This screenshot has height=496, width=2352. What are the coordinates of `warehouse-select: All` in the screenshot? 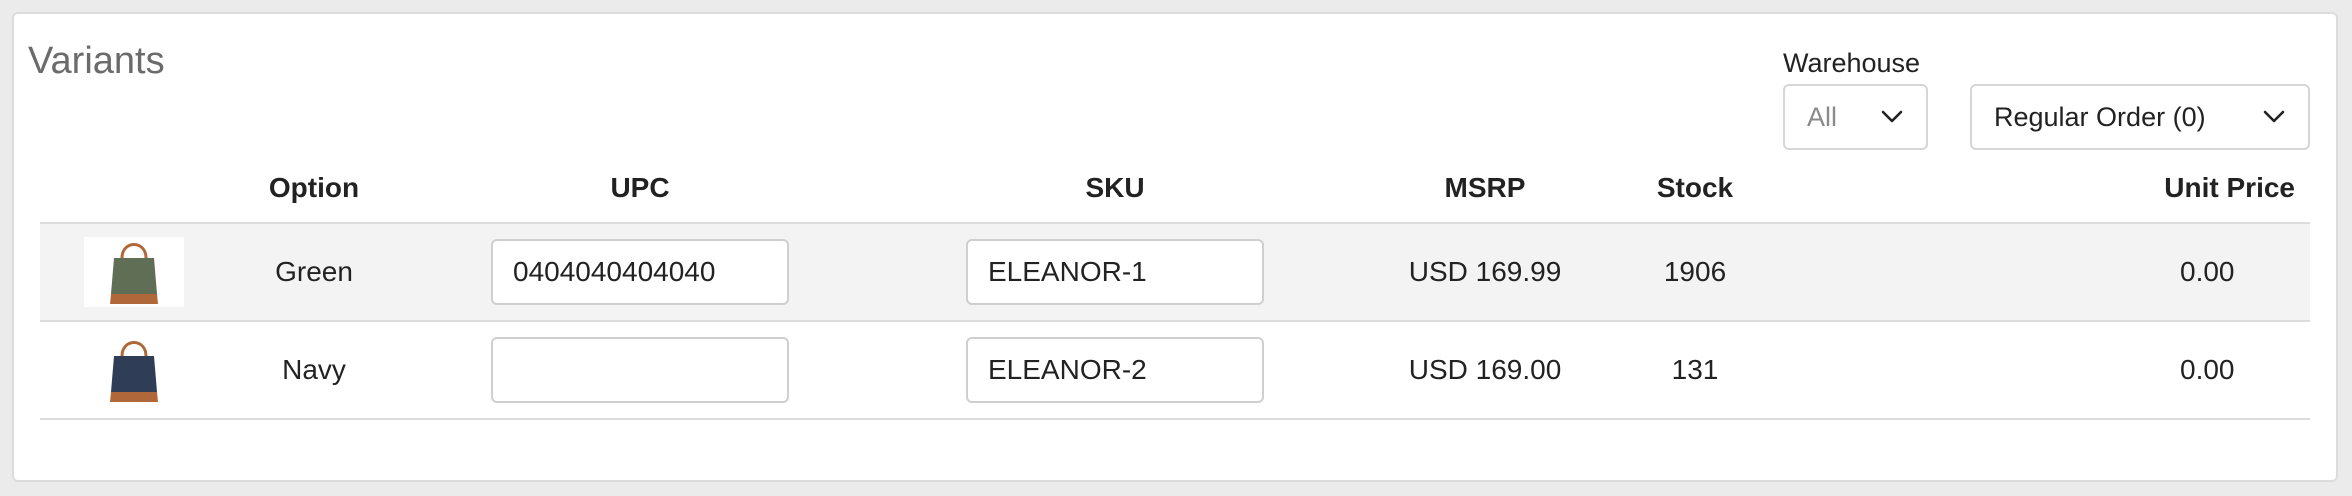 It's located at (1855, 117).